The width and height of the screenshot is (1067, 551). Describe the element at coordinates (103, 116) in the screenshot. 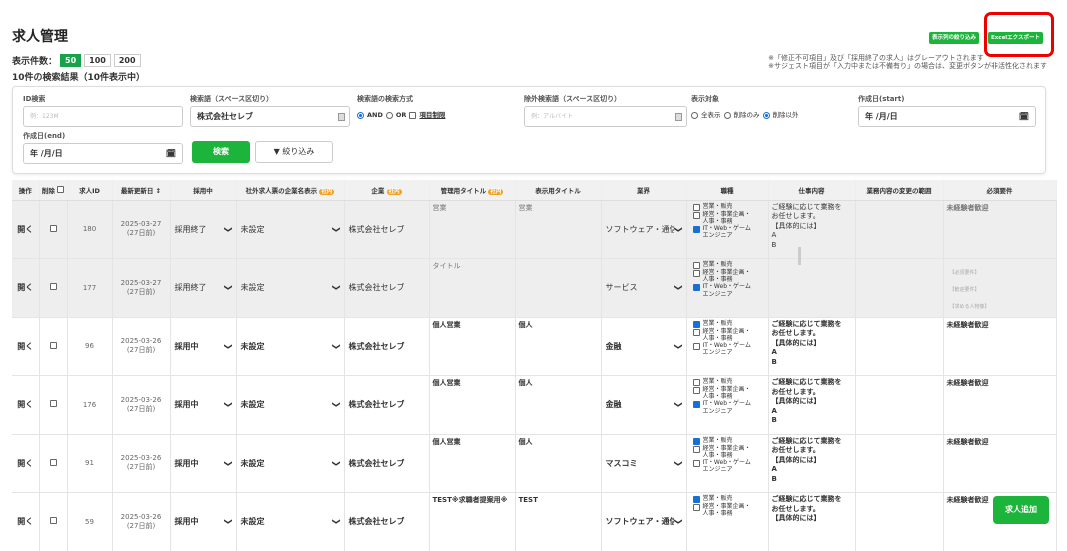

I see `id-search-input: 例：123M` at that location.